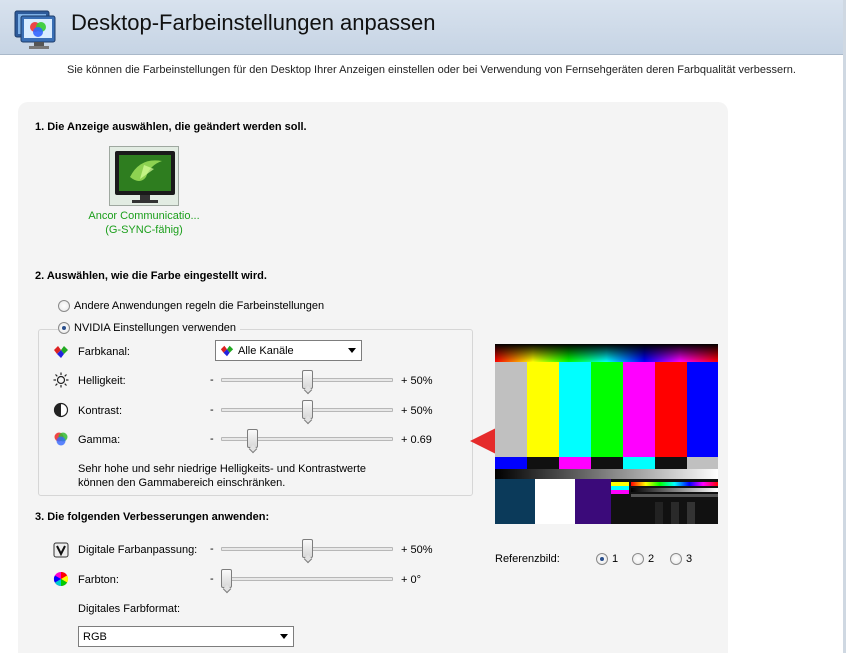 Image resolution: width=846 pixels, height=653 pixels. Describe the element at coordinates (64, 306) in the screenshot. I see `option-other-apps-radio` at that location.